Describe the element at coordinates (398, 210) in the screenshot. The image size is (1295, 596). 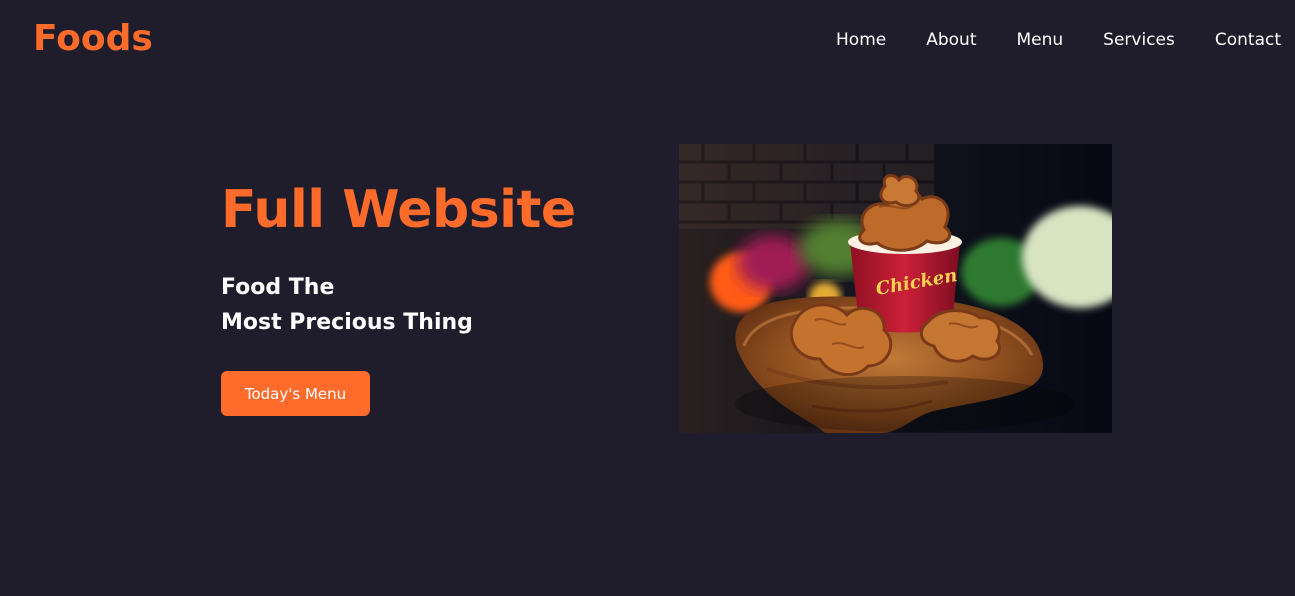
I see `hero-title: Full Website` at that location.